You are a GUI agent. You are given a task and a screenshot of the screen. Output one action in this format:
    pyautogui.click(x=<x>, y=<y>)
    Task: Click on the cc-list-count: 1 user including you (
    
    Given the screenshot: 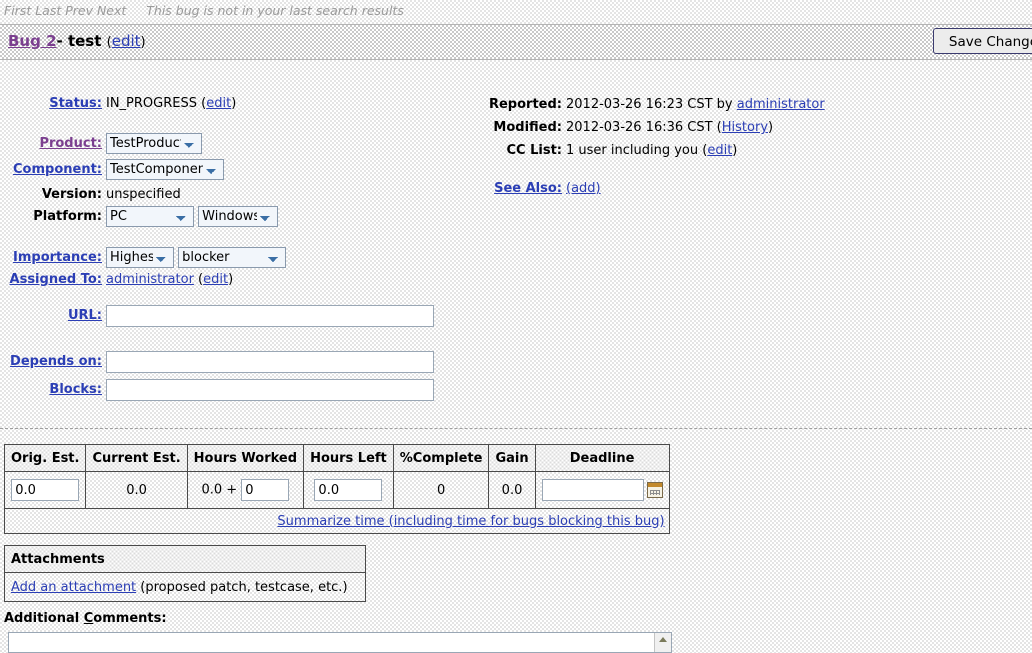 What is the action you would take?
    pyautogui.click(x=637, y=150)
    